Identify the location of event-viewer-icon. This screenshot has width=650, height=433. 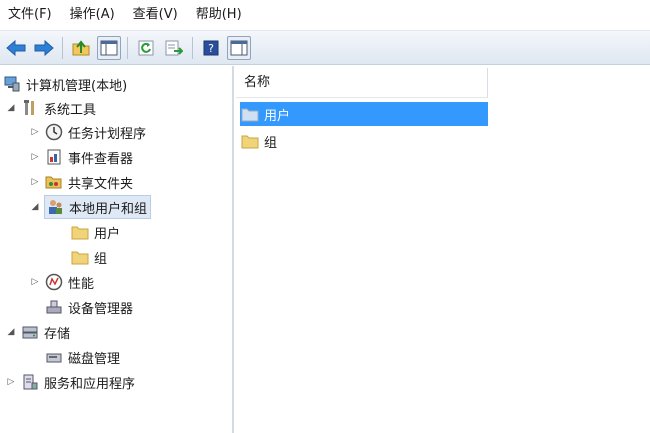
(54, 157).